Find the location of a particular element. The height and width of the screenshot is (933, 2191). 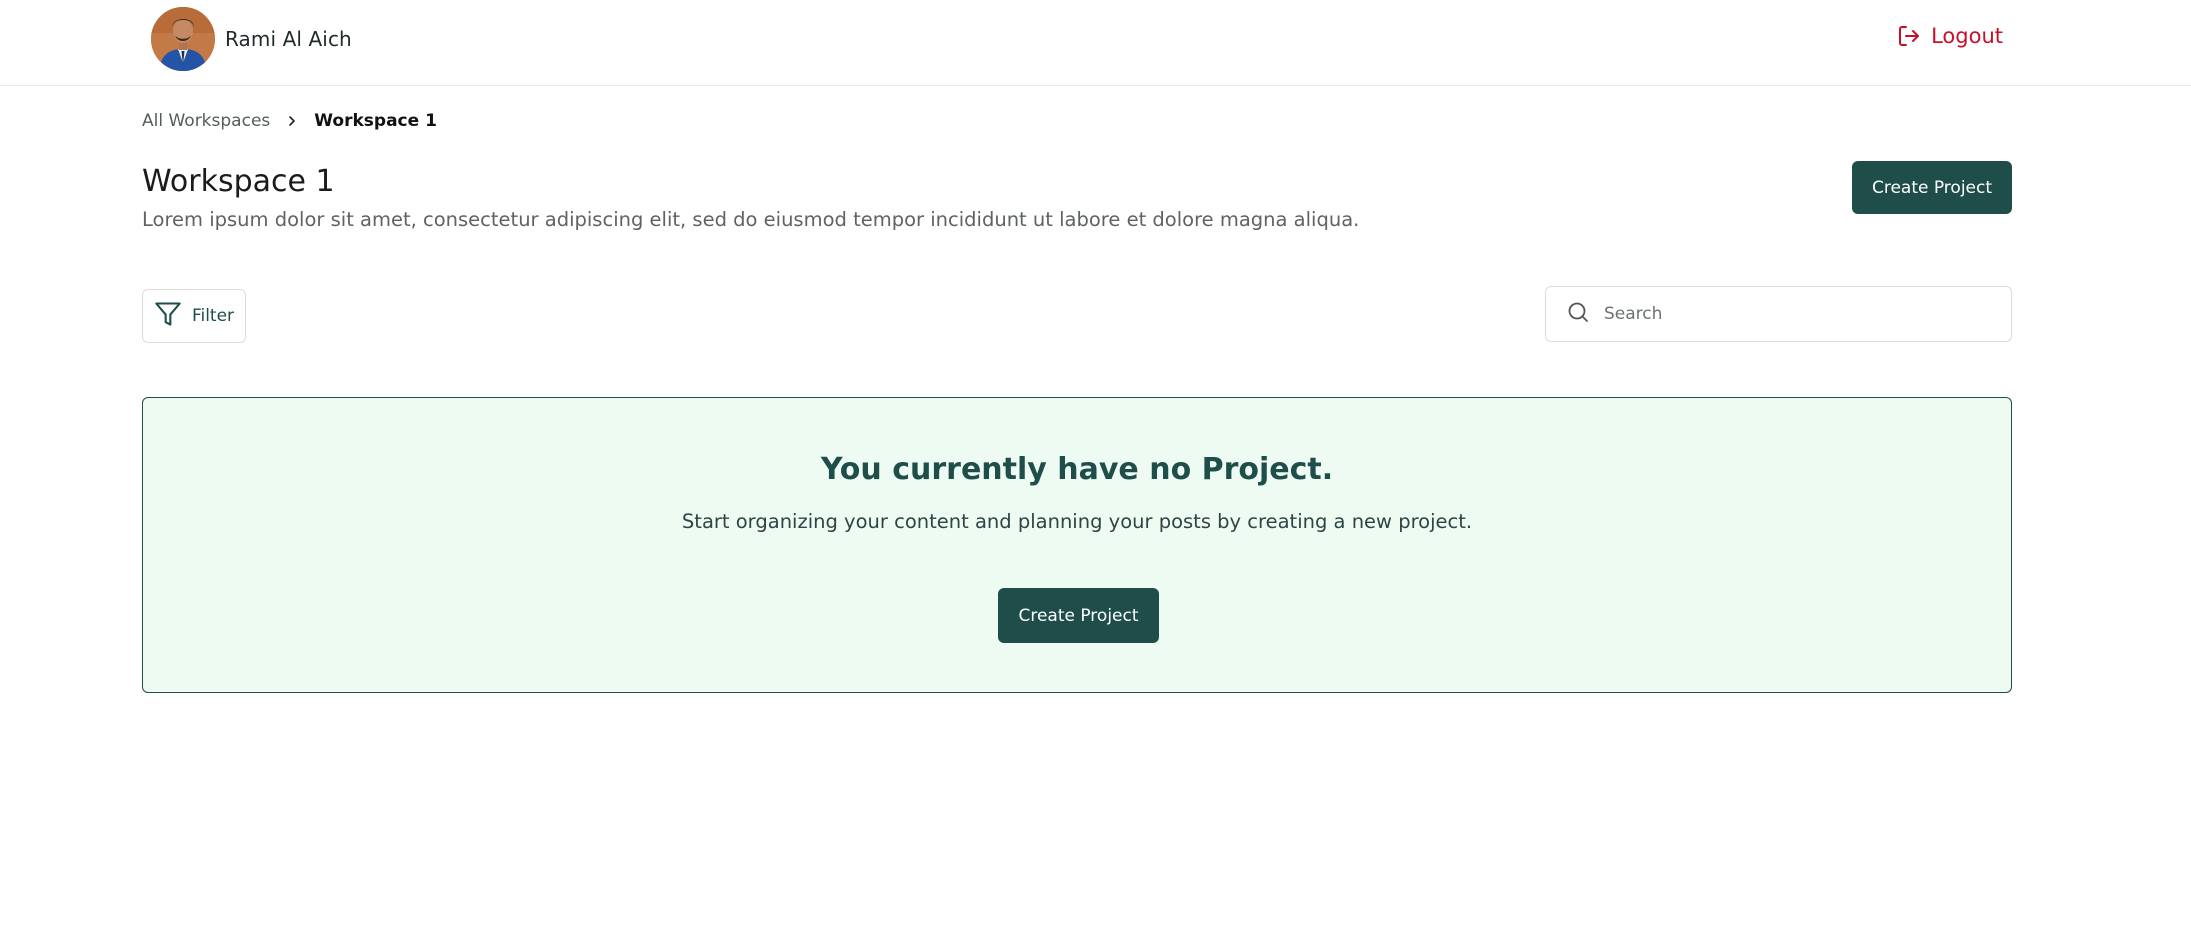

filter-button: Filter is located at coordinates (194, 316).